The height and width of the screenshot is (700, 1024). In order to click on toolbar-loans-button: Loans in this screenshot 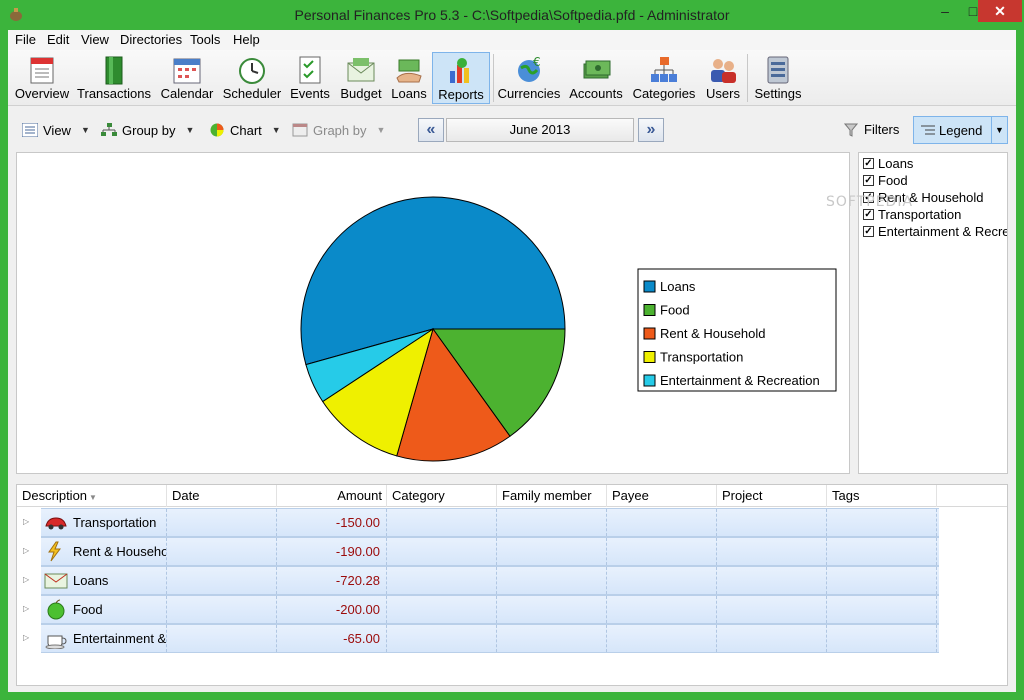, I will do `click(409, 78)`.